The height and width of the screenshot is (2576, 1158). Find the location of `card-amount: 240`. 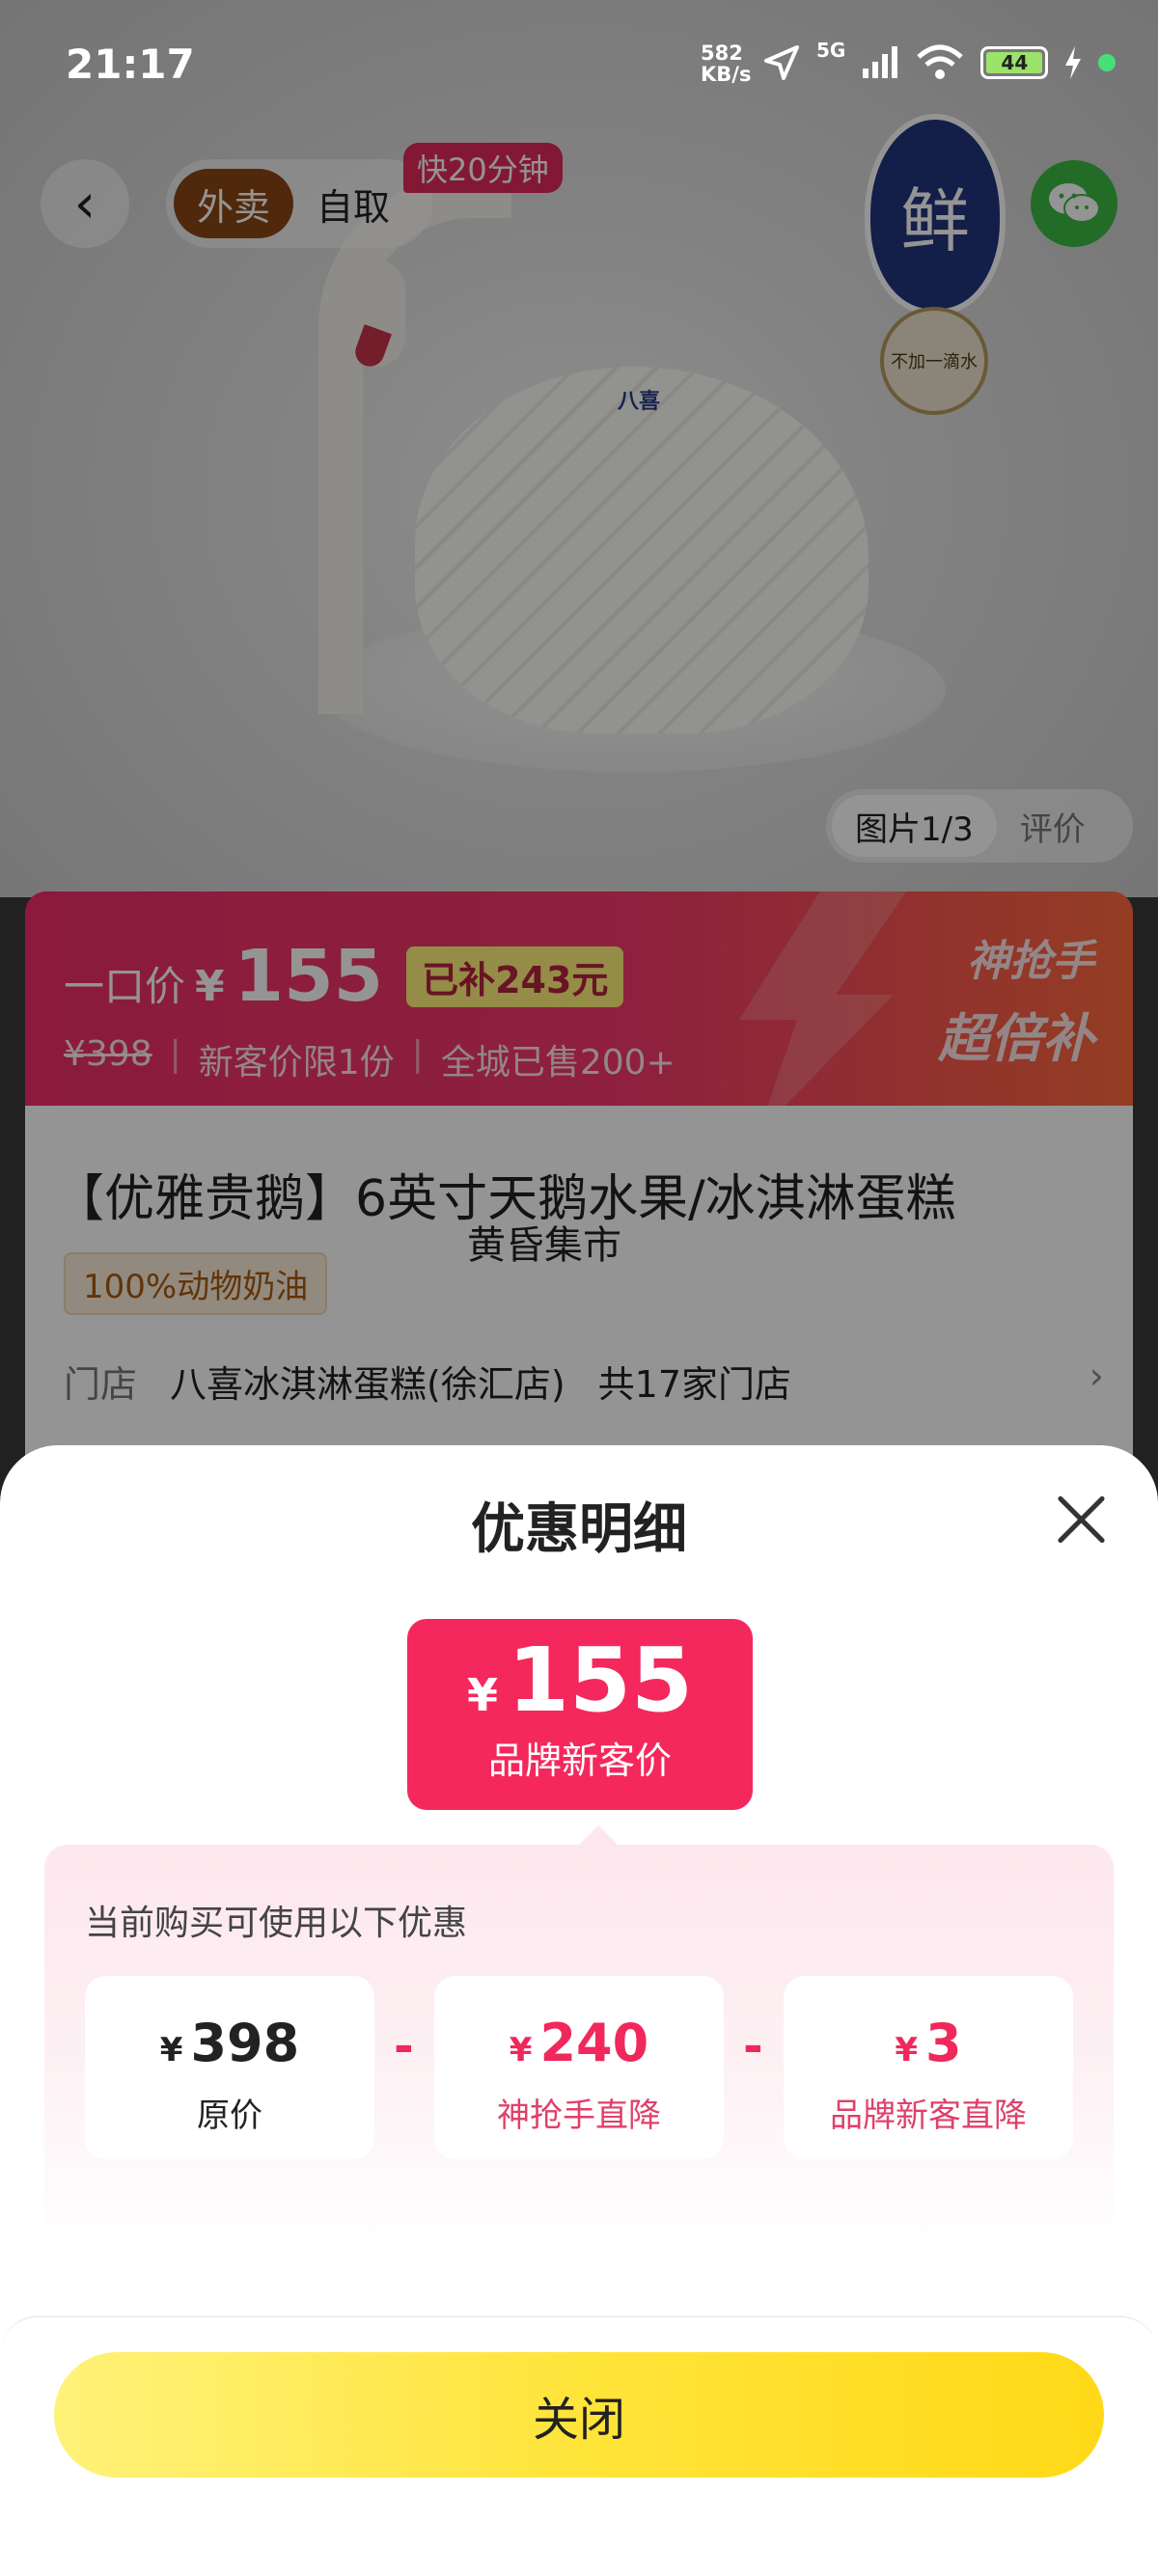

card-amount: 240 is located at coordinates (594, 2043).